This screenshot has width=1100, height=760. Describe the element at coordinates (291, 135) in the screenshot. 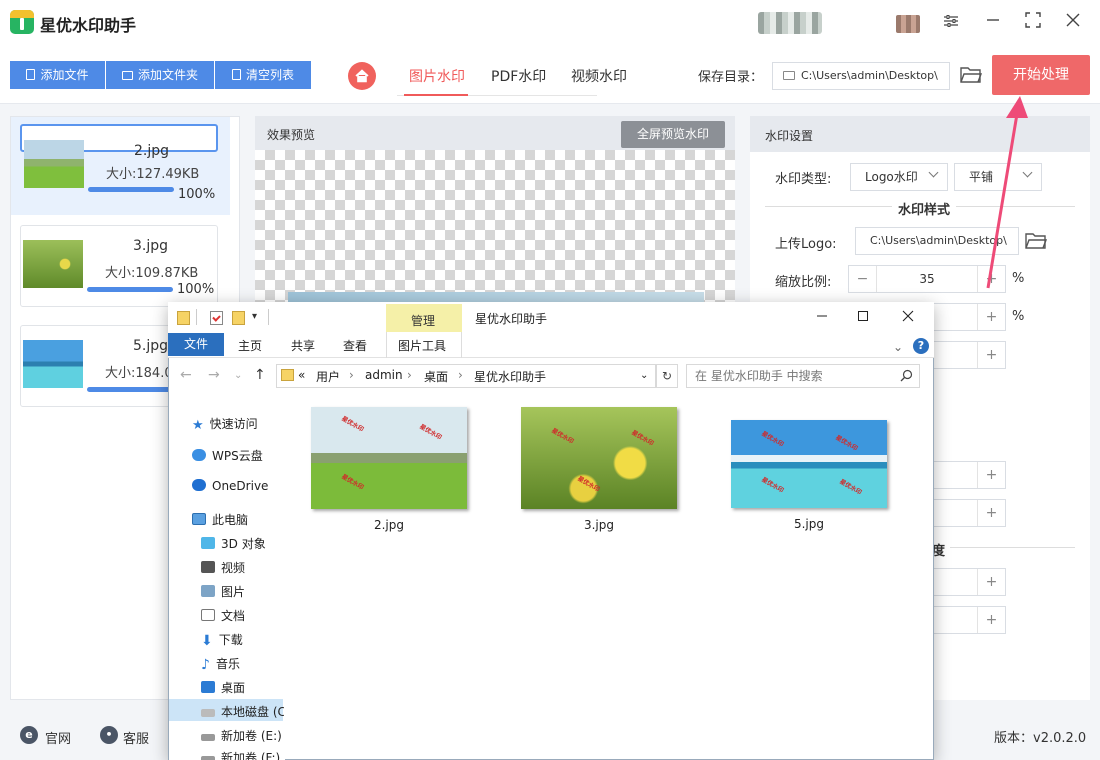

I see `preview-title: 效果预览` at that location.